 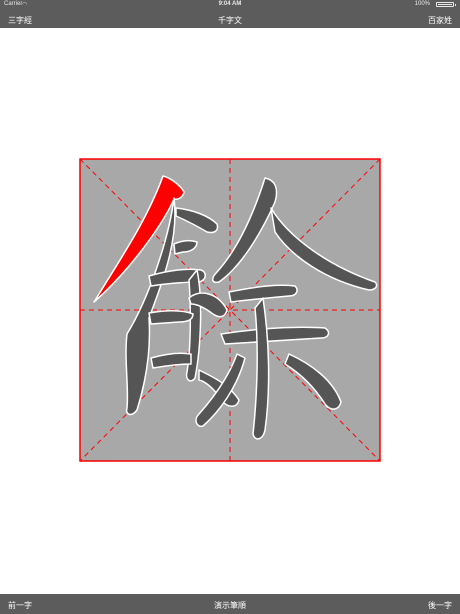 I want to click on demo-stroke-order-button: 演示筆順, so click(x=230, y=605).